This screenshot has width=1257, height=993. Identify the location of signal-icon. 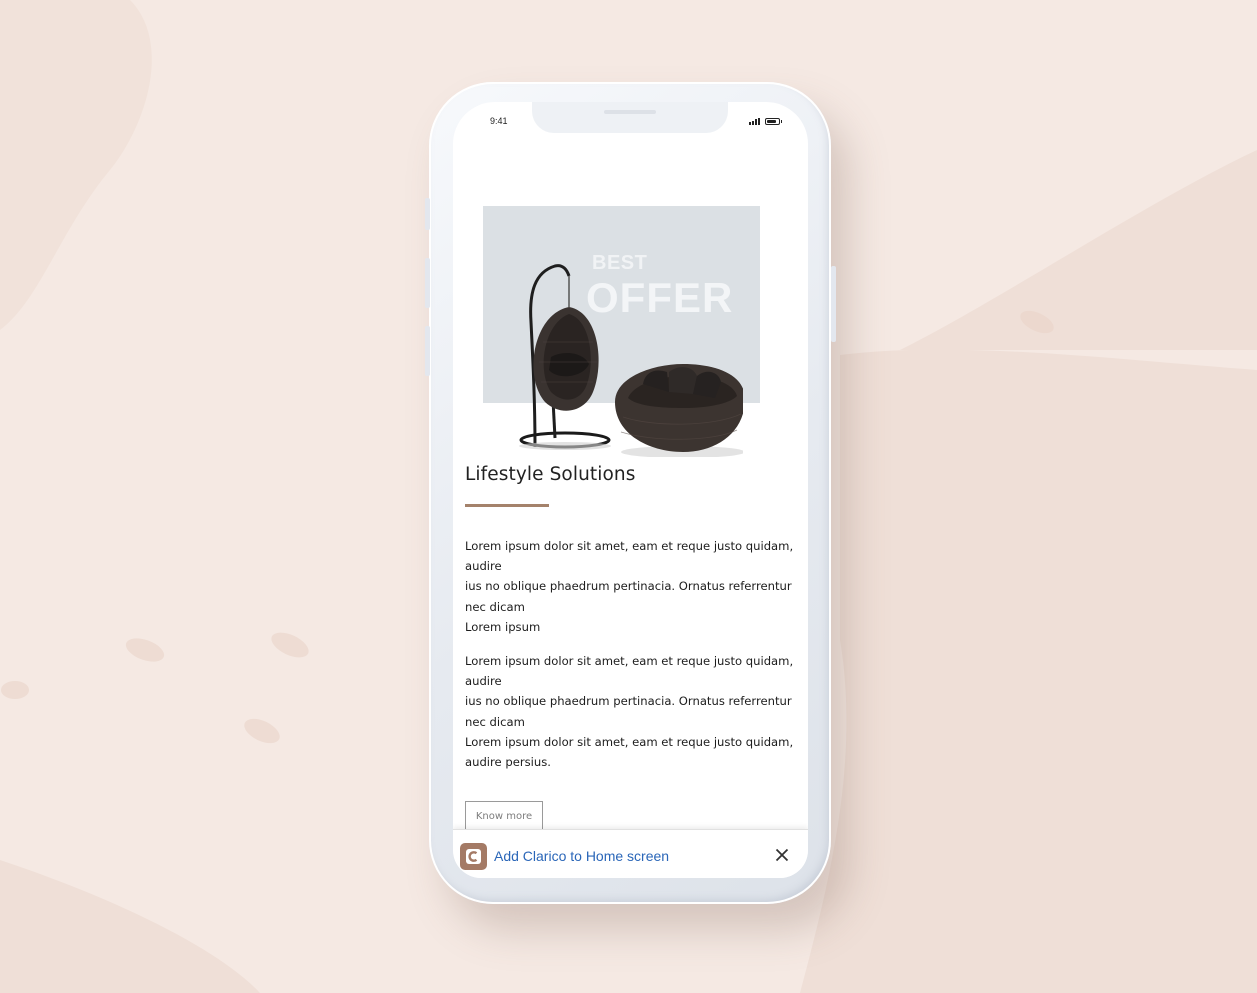
(754, 121).